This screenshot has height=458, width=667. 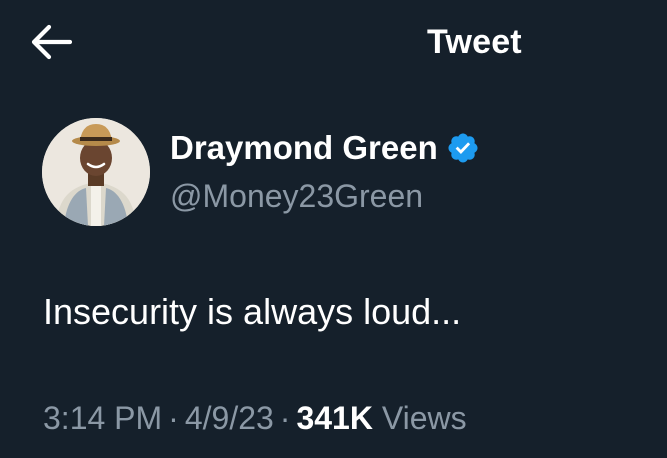 I want to click on tweet-date: 4/9/23, so click(x=229, y=418).